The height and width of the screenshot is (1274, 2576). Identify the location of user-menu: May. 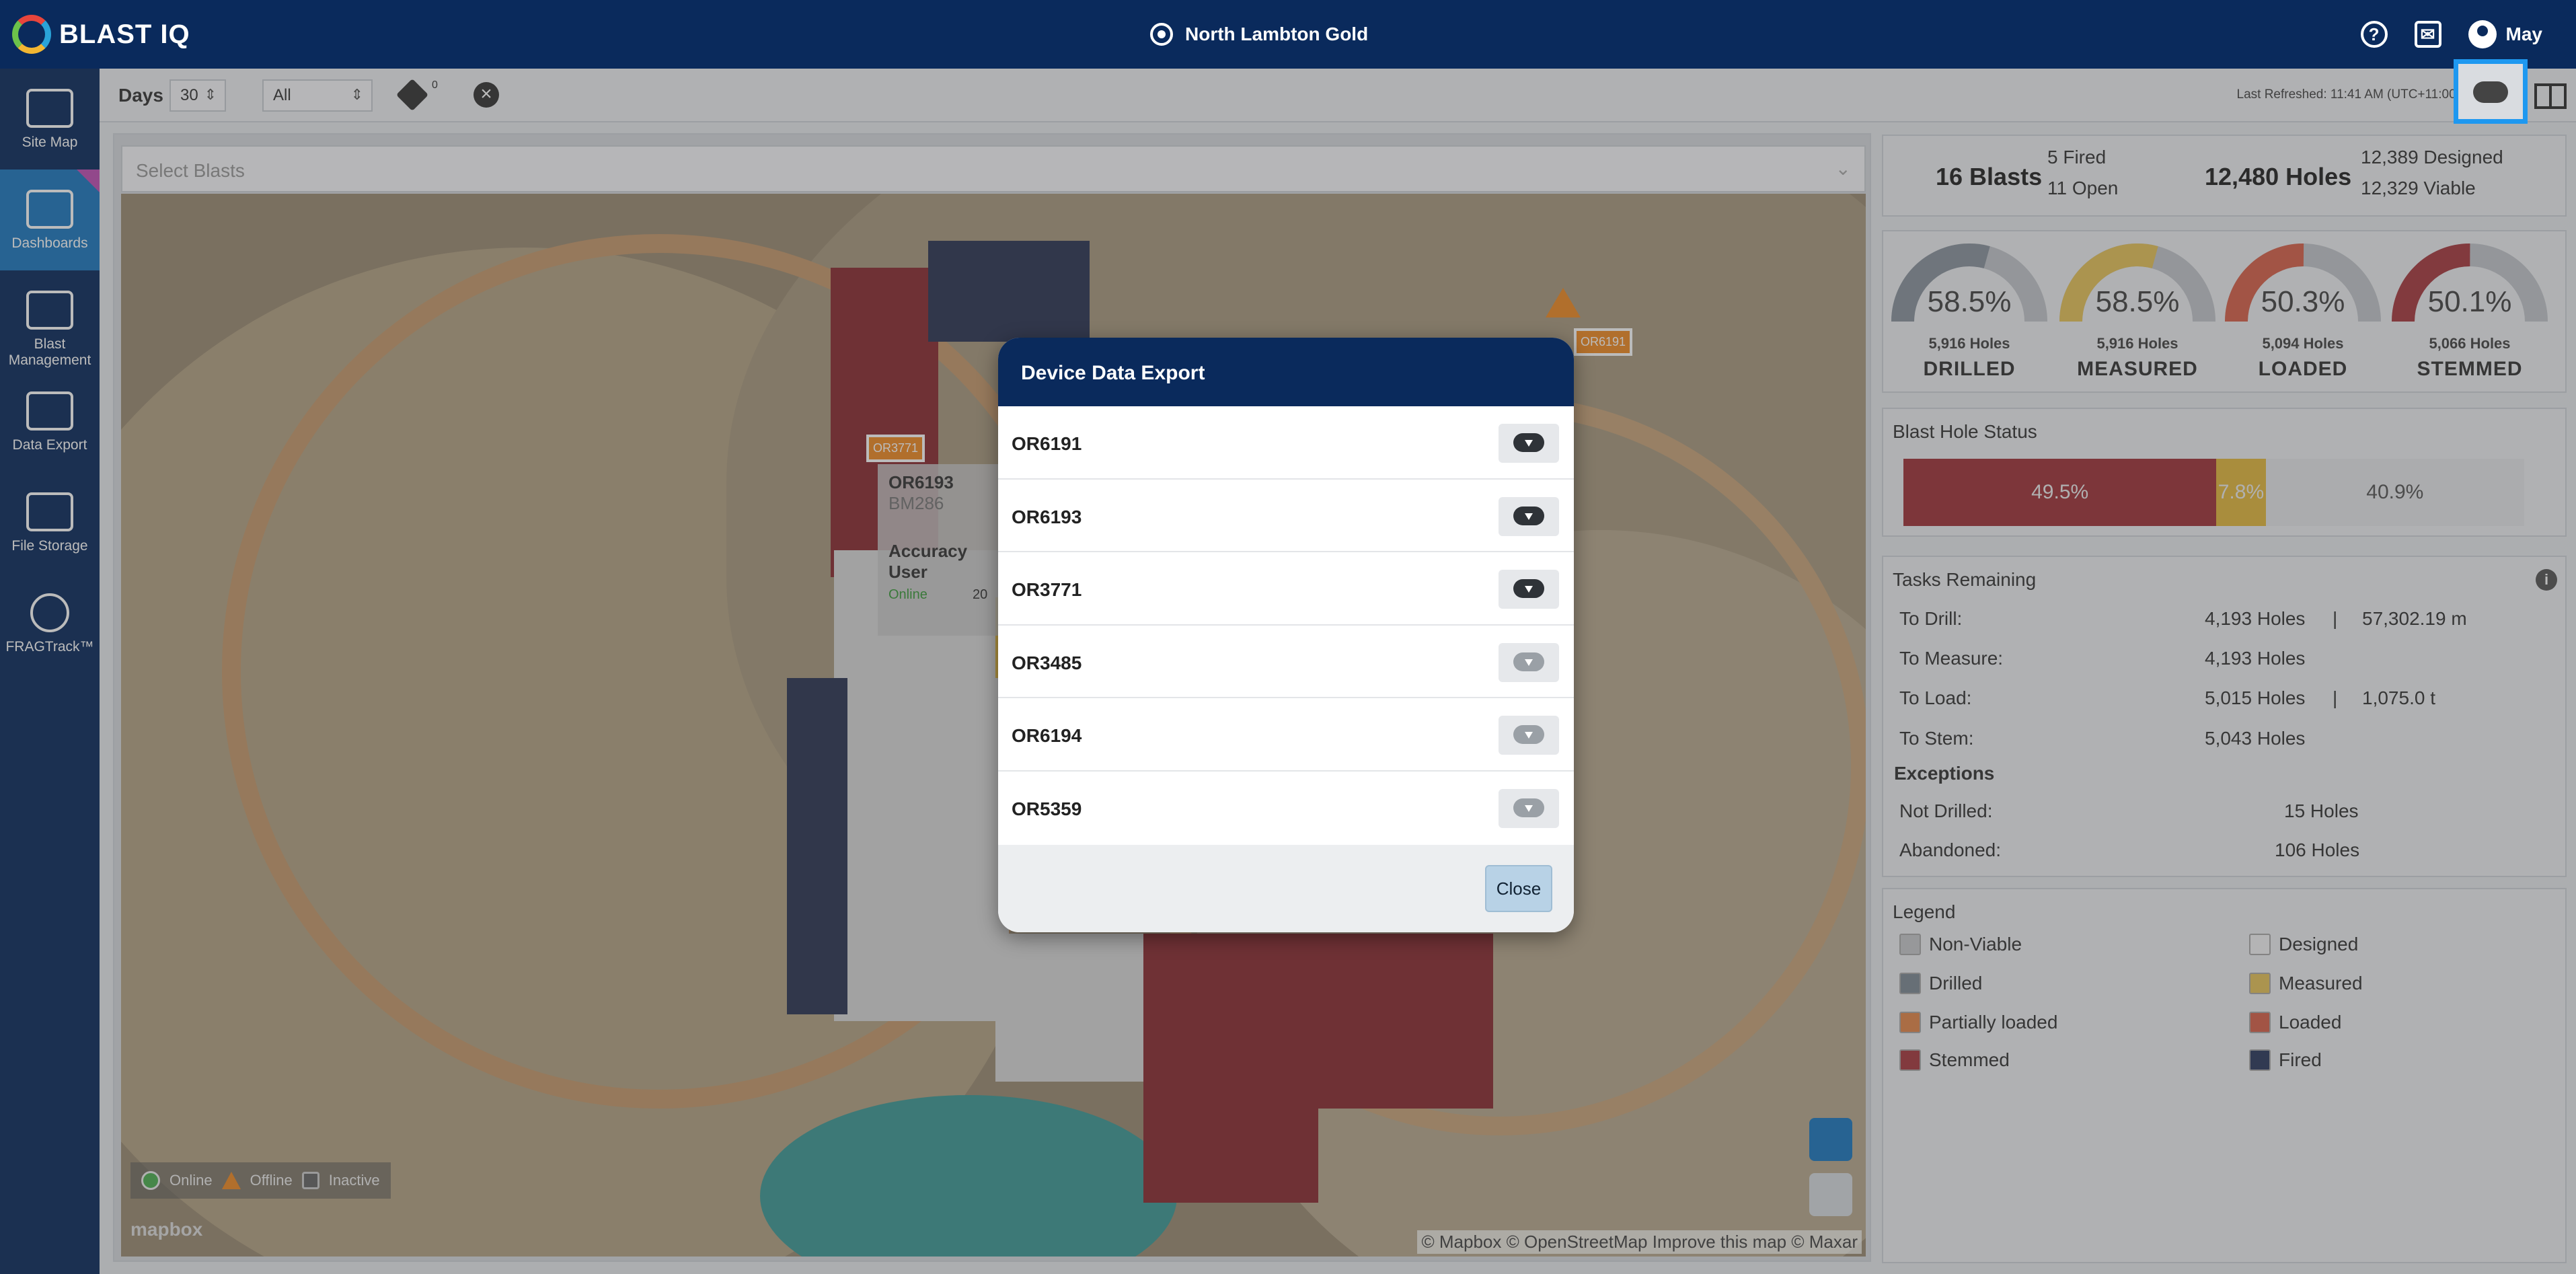
(2505, 34).